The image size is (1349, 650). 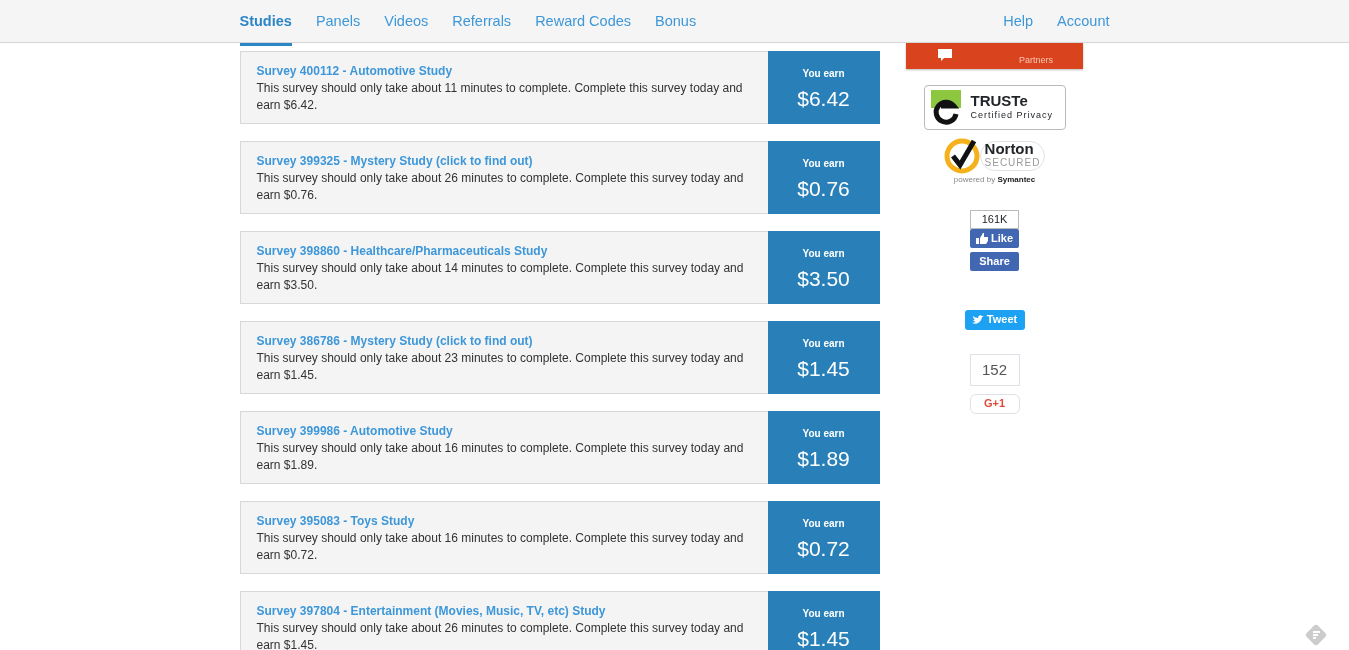 I want to click on earn-panel: You earn $6.42, so click(x=823, y=87).